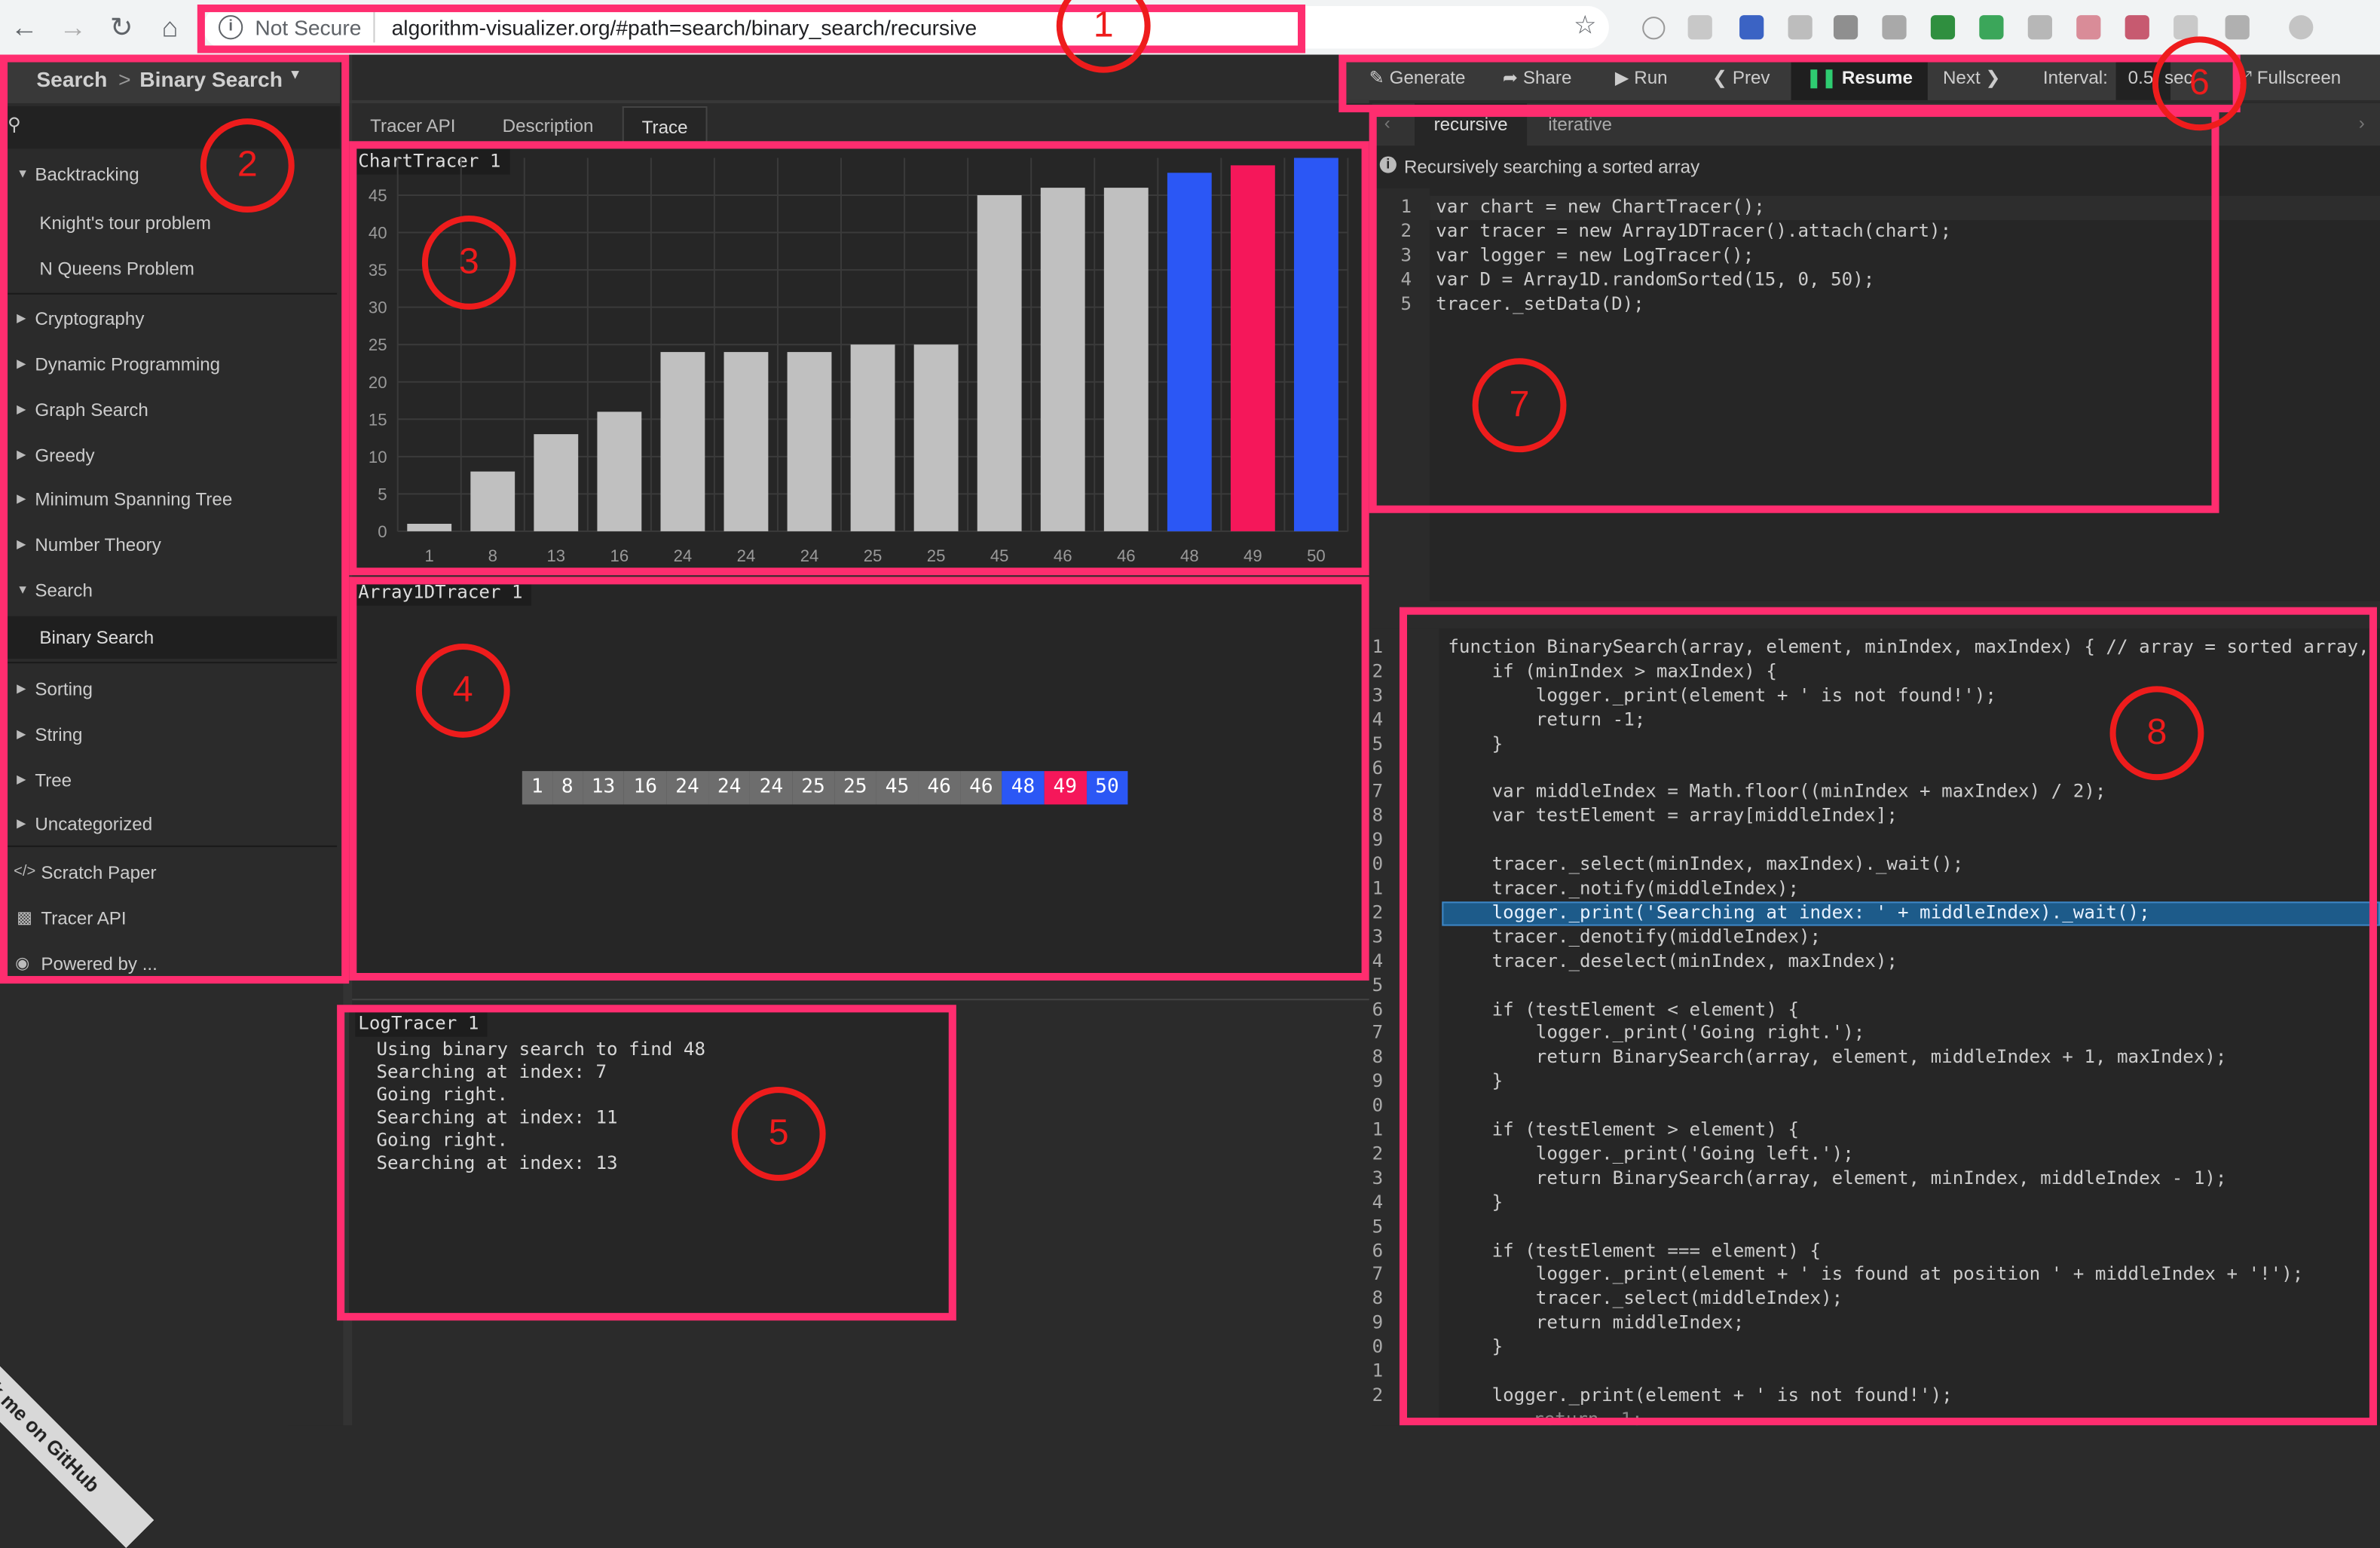 The height and width of the screenshot is (1548, 2380). What do you see at coordinates (2156, 733) in the screenshot?
I see `annotation-number: 8` at bounding box center [2156, 733].